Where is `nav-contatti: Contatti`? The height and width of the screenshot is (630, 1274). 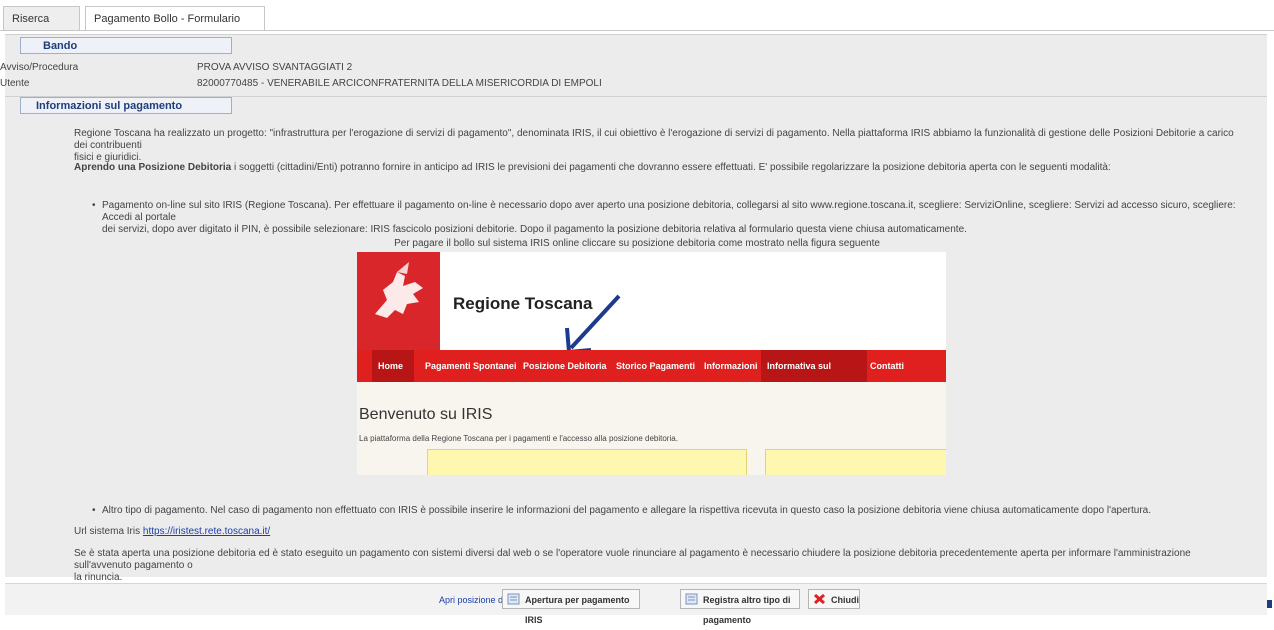
nav-contatti: Contatti is located at coordinates (887, 366).